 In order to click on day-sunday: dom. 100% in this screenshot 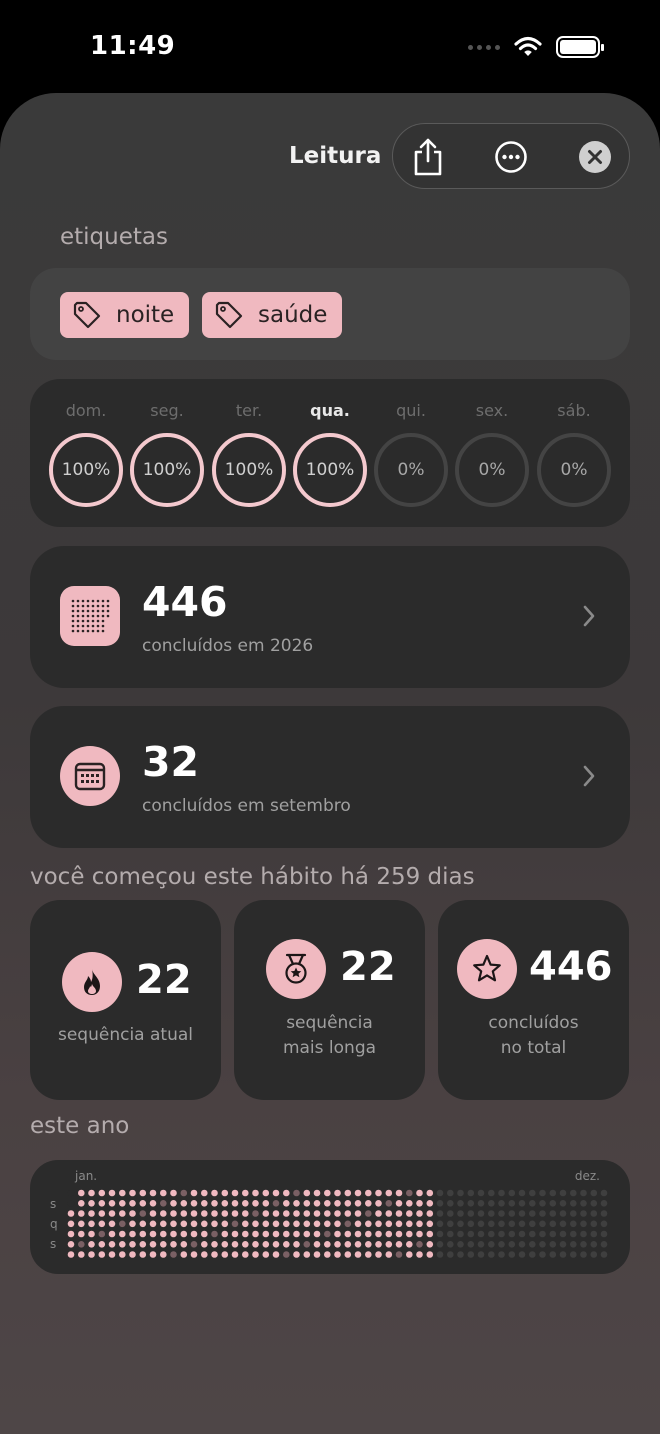, I will do `click(86, 453)`.